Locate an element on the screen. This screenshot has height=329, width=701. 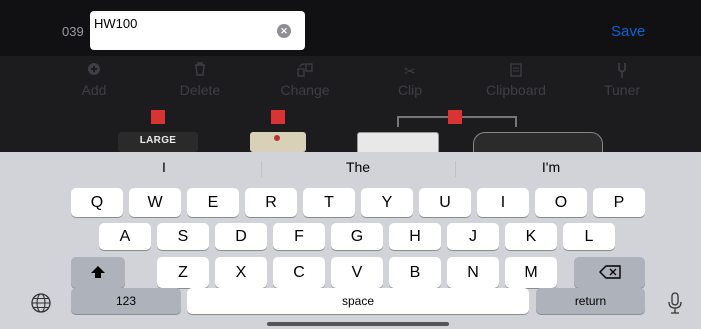
key-z: Z is located at coordinates (183, 272).